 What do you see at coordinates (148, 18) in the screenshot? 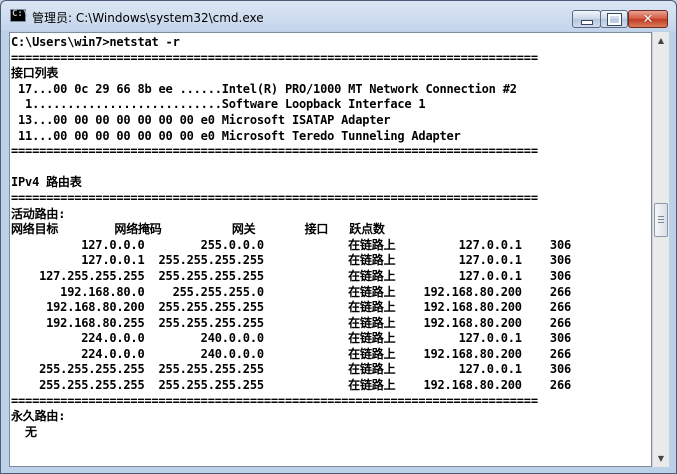
I see `window-title: 管理员: C:\Windows\system32\cmd.exe` at bounding box center [148, 18].